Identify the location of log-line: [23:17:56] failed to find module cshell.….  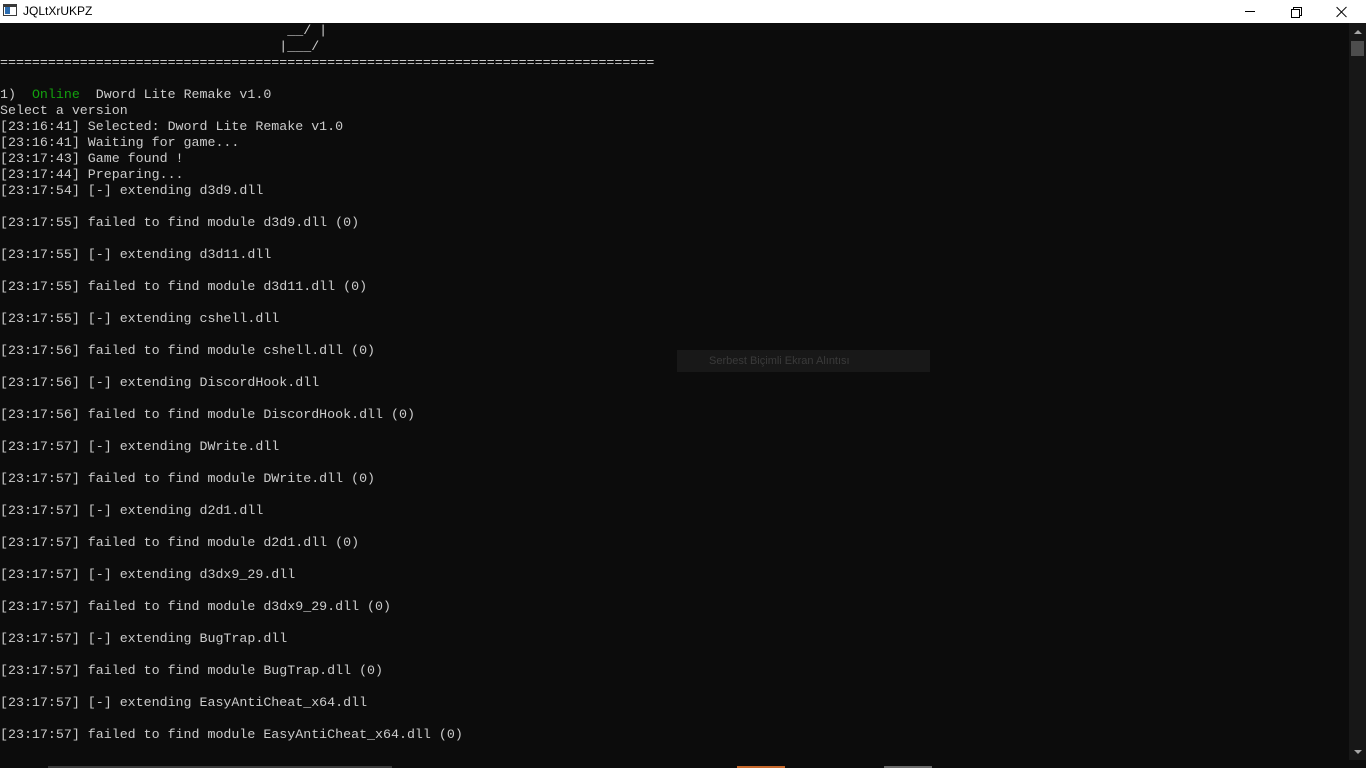
(188, 350).